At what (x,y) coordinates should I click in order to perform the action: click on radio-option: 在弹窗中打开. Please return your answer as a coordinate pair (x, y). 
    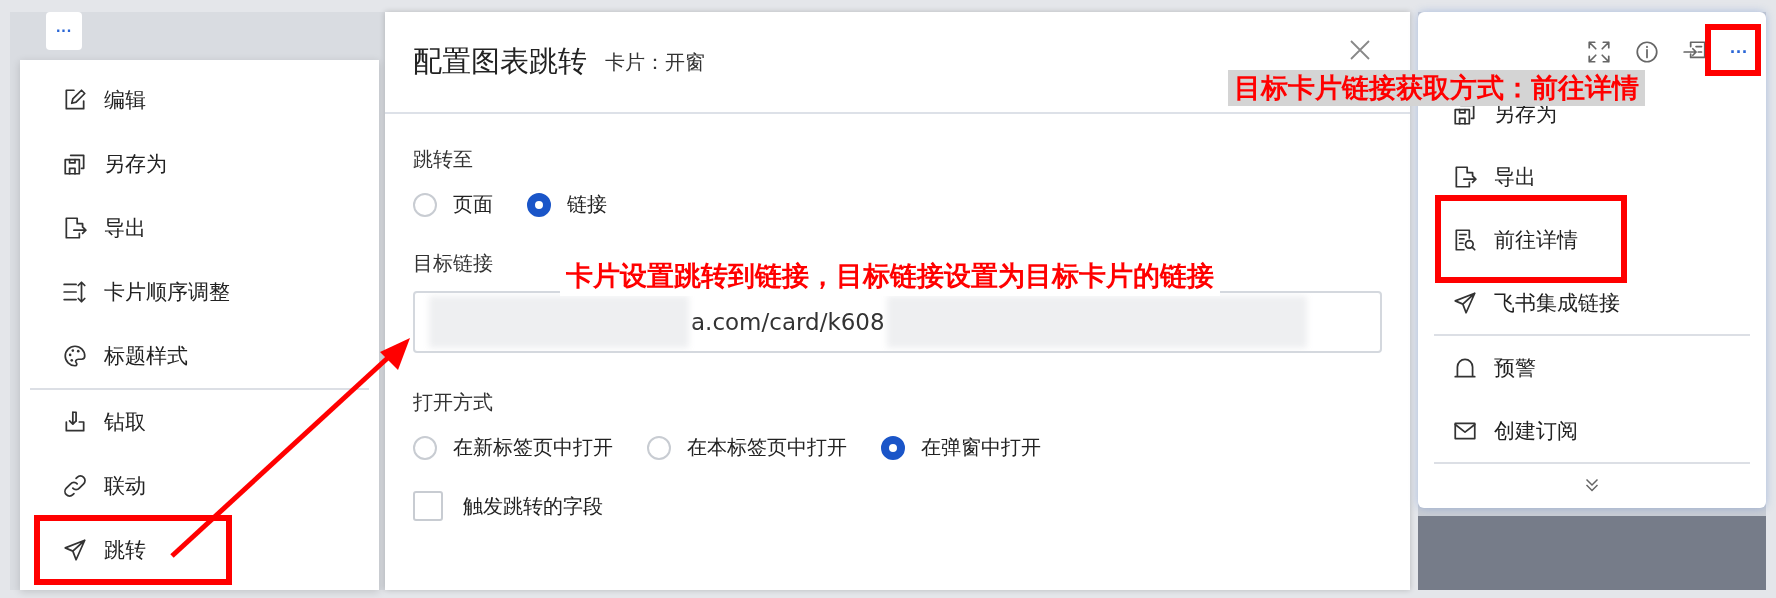
    Looking at the image, I should click on (961, 447).